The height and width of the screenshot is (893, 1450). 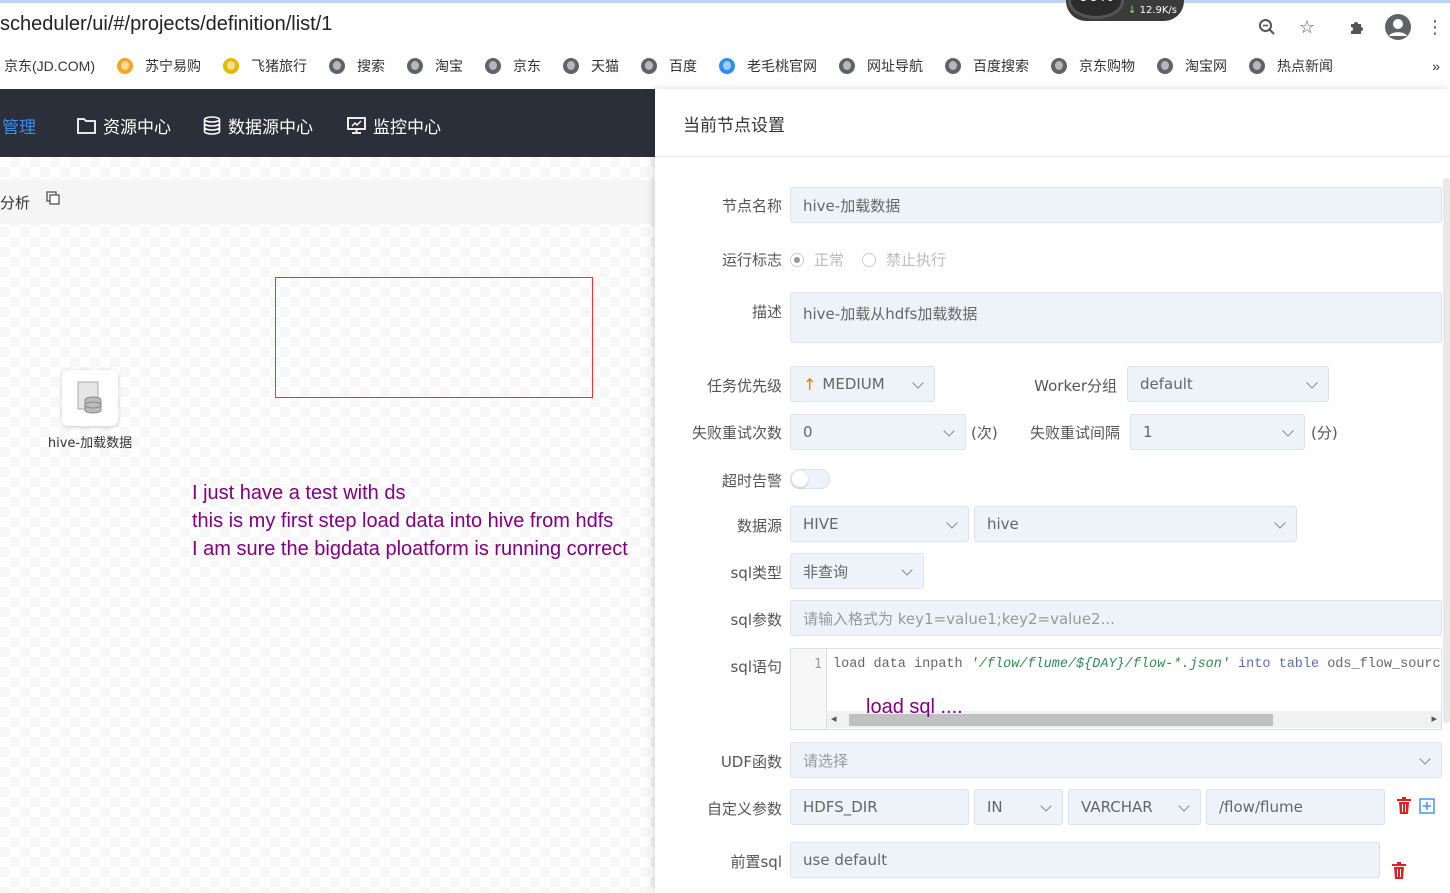 What do you see at coordinates (1228, 384) in the screenshot?
I see `worker-group-select: default` at bounding box center [1228, 384].